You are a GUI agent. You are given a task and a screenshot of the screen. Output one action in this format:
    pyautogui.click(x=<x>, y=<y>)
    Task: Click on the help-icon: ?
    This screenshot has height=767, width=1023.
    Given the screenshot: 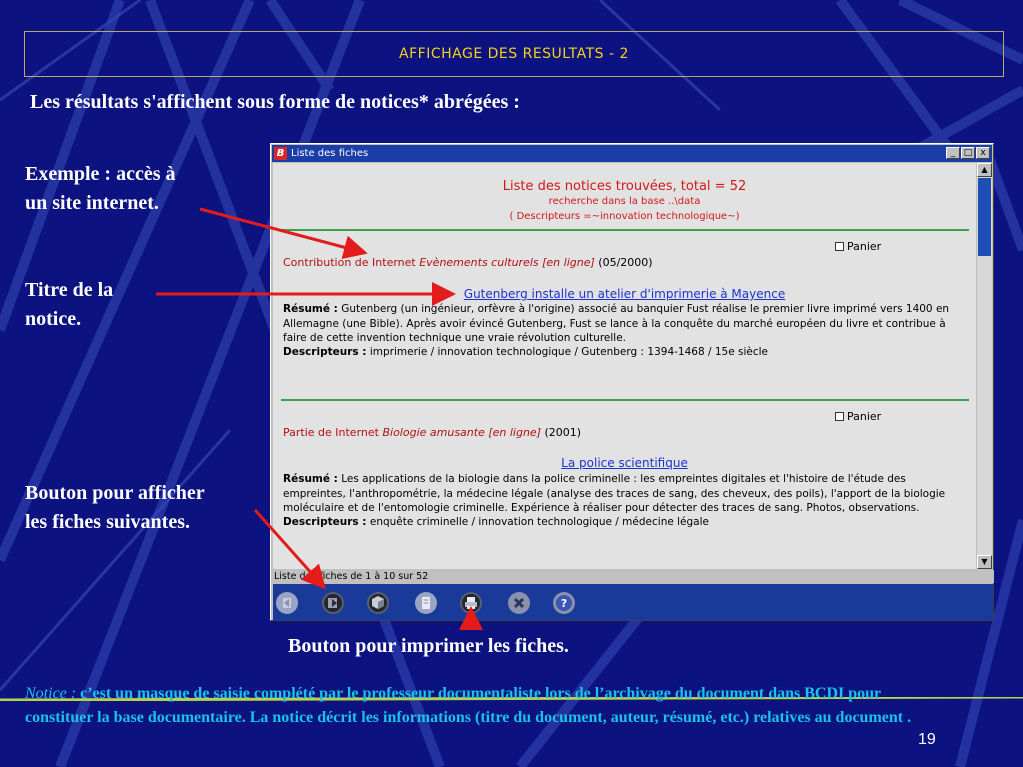 What is the action you would take?
    pyautogui.click(x=564, y=603)
    